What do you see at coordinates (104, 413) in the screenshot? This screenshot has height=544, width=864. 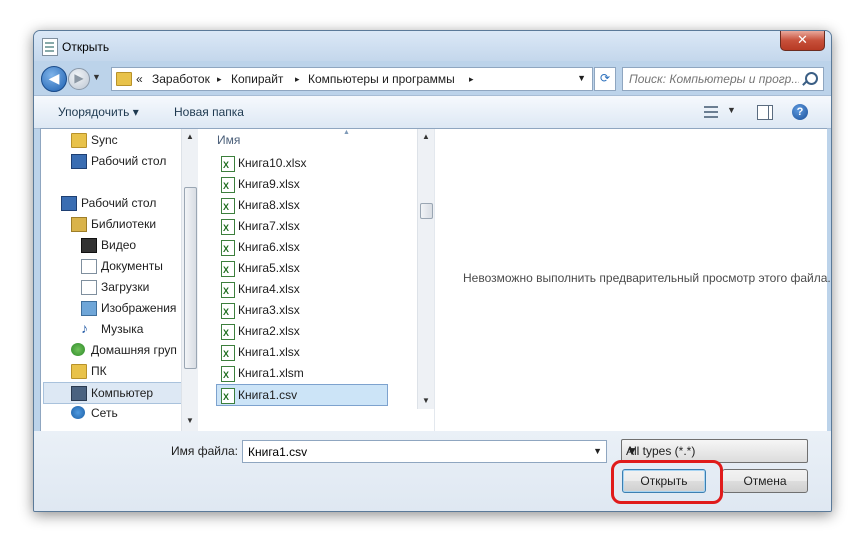 I see `nav-item-label: Сеть` at bounding box center [104, 413].